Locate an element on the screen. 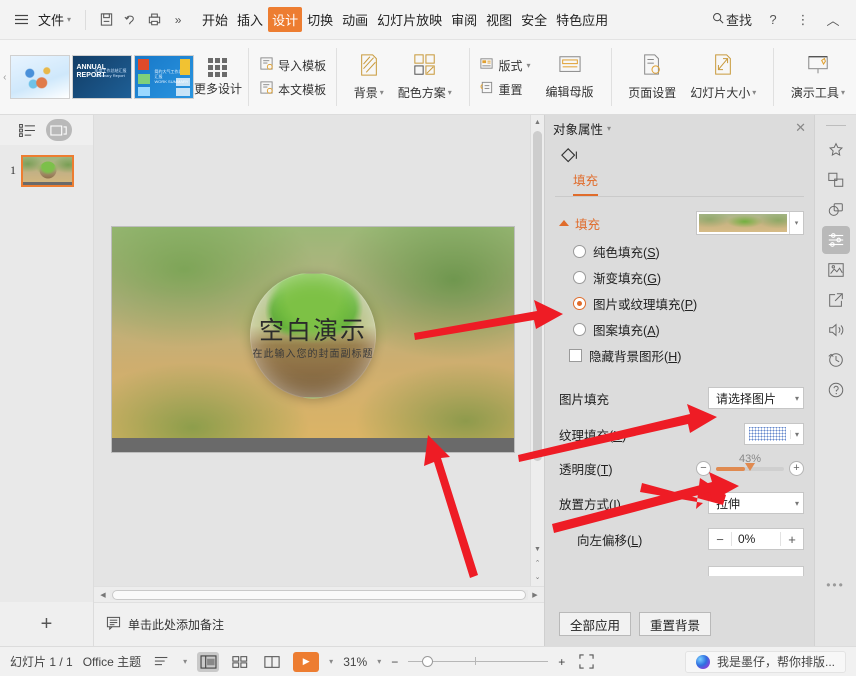 This screenshot has height=676, width=856. reset-background-button: 重置背景 is located at coordinates (675, 624).